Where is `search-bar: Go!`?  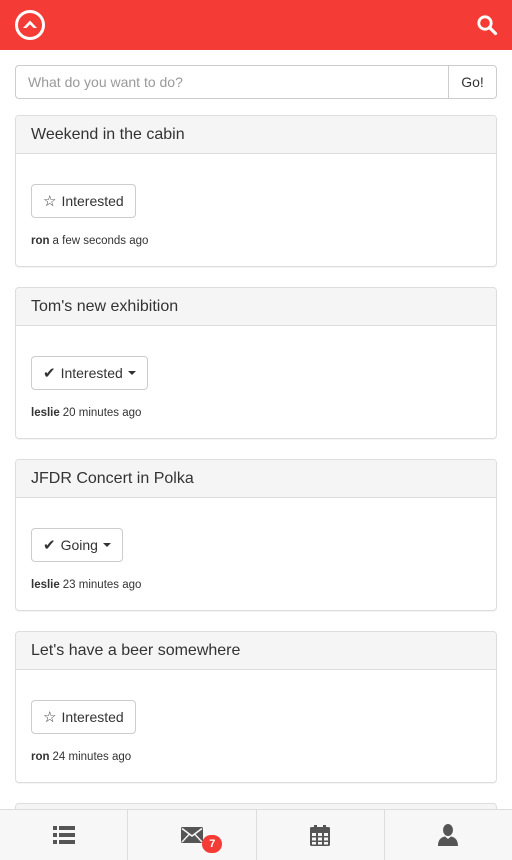
search-bar: Go! is located at coordinates (256, 82).